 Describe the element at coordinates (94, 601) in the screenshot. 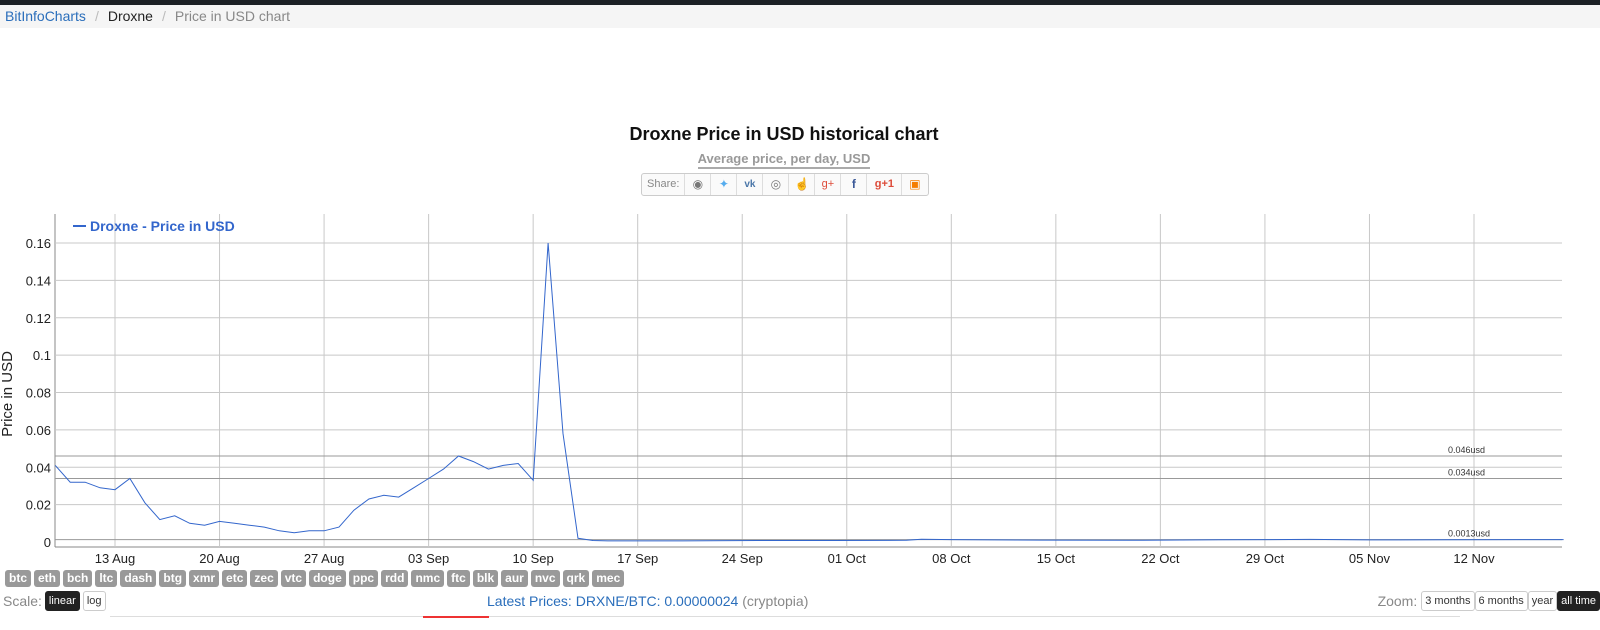

I see `scale-log-button: log` at that location.